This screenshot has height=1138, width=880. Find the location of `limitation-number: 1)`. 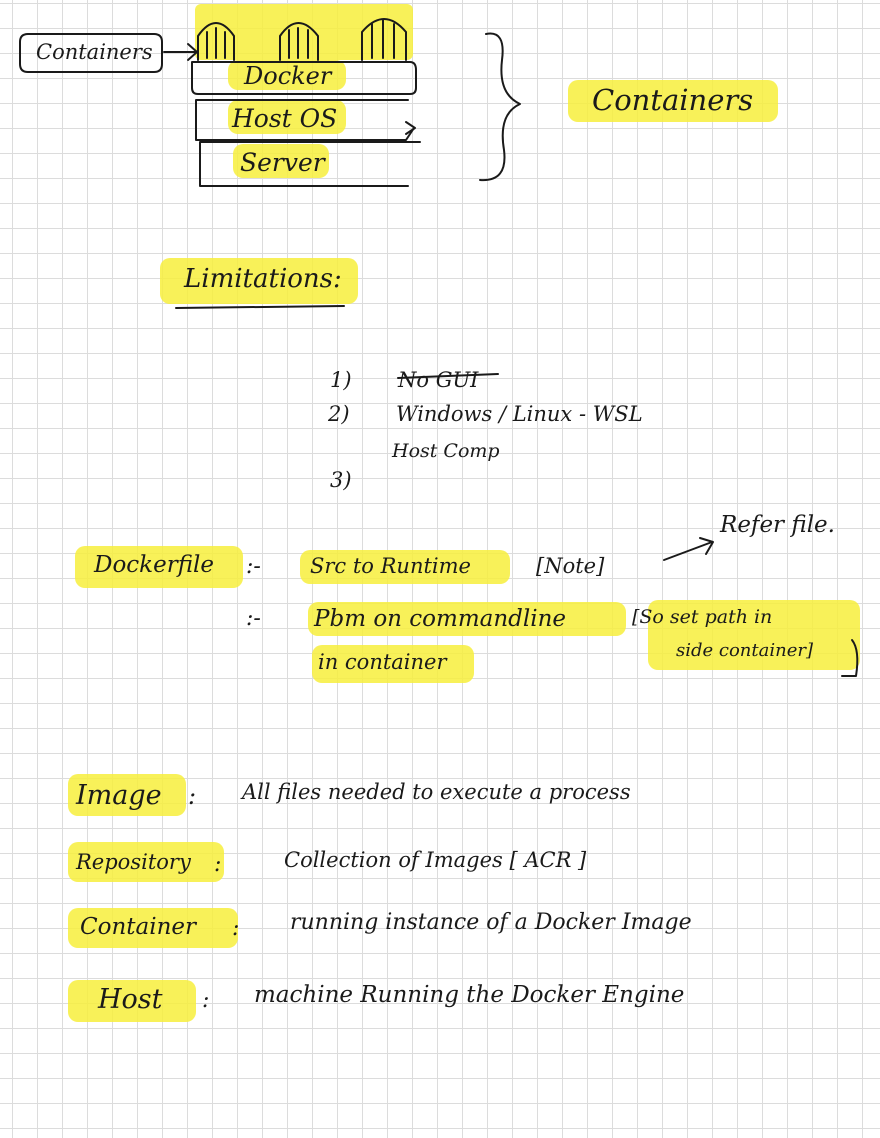

limitation-number: 1) is located at coordinates (341, 380).